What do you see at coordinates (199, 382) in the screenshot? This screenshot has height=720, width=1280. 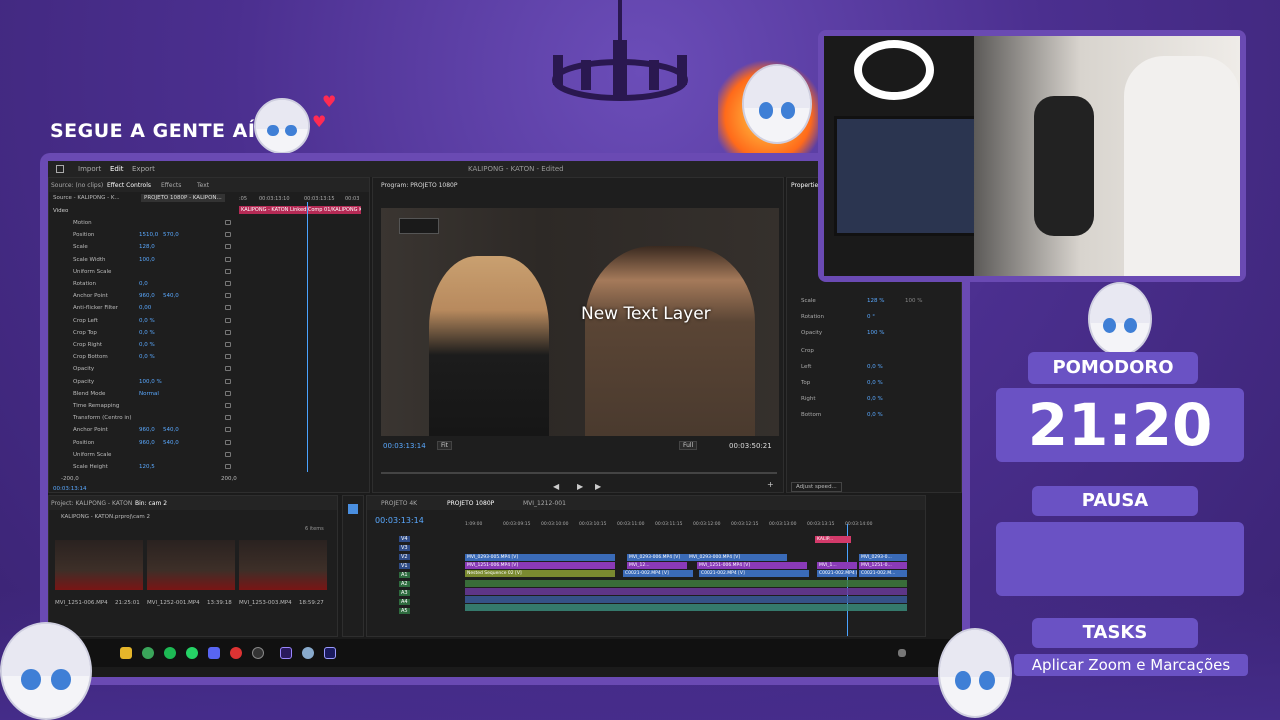 I see `effect-row: Opacity 100,0 %` at bounding box center [199, 382].